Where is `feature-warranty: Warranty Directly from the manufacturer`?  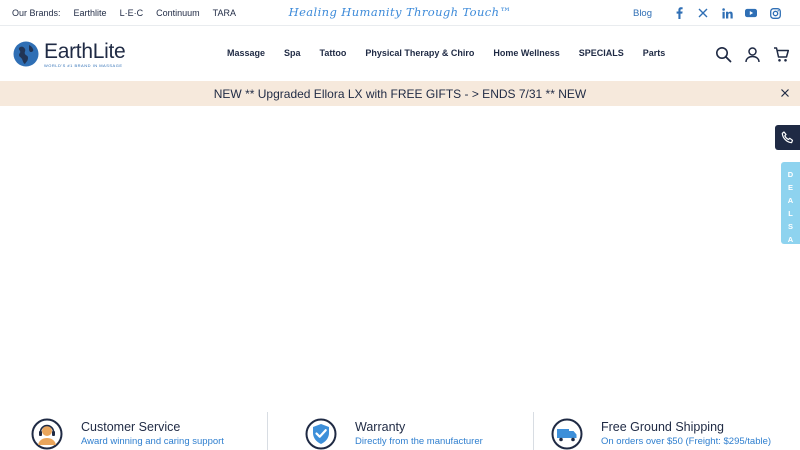 feature-warranty: Warranty Directly from the manufacturer is located at coordinates (394, 434).